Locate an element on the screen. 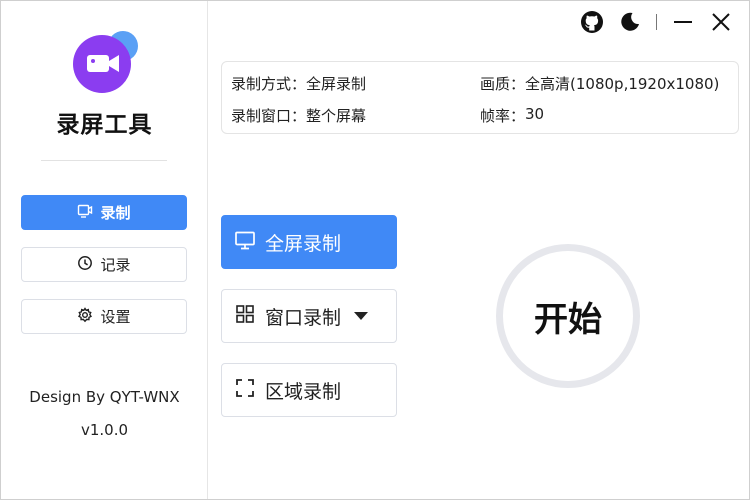  info-window: 录制窗口： 整个屏幕 is located at coordinates (298, 115).